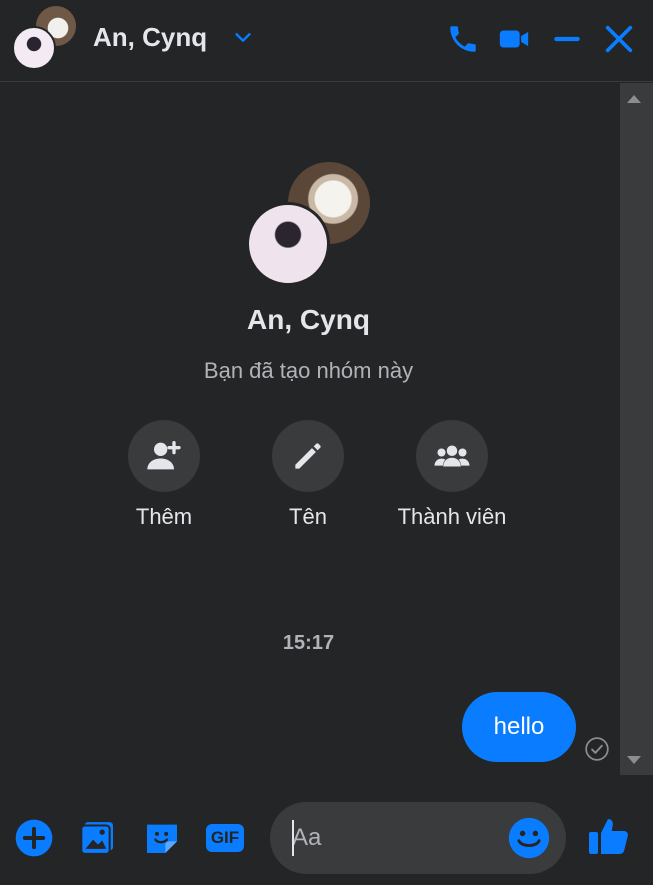  I want to click on photo-icon, so click(98, 838).